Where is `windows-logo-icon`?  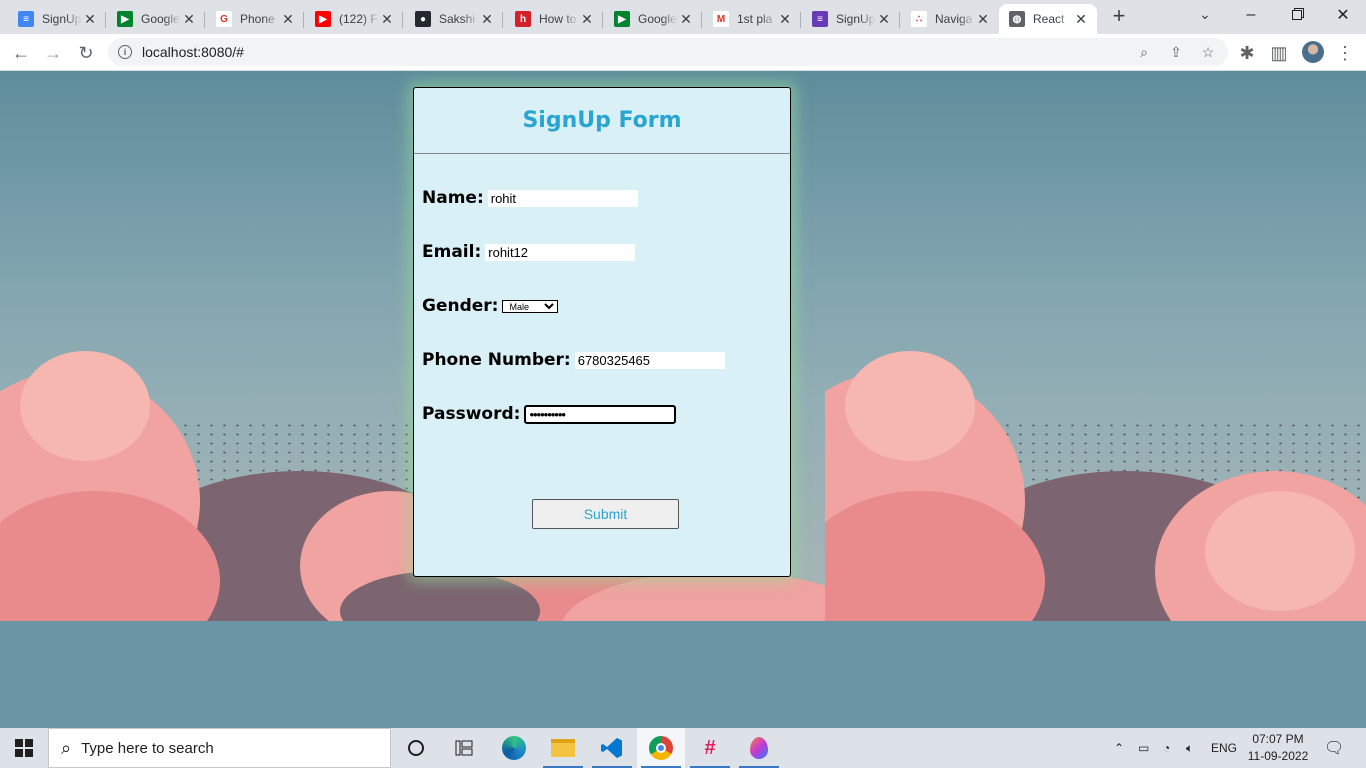
windows-logo-icon is located at coordinates (24, 748).